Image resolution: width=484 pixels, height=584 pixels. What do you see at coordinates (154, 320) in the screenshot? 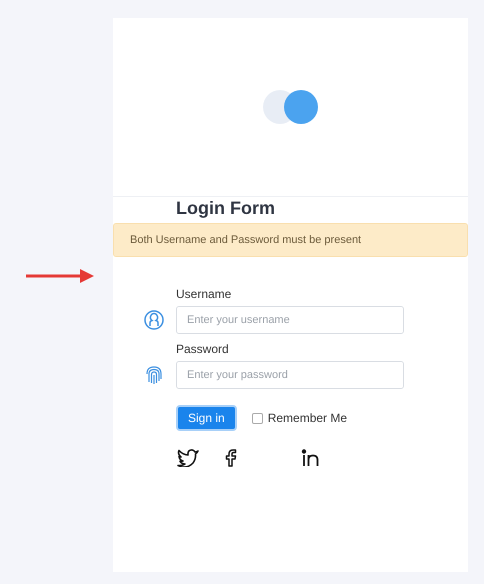
I see `user-icon` at bounding box center [154, 320].